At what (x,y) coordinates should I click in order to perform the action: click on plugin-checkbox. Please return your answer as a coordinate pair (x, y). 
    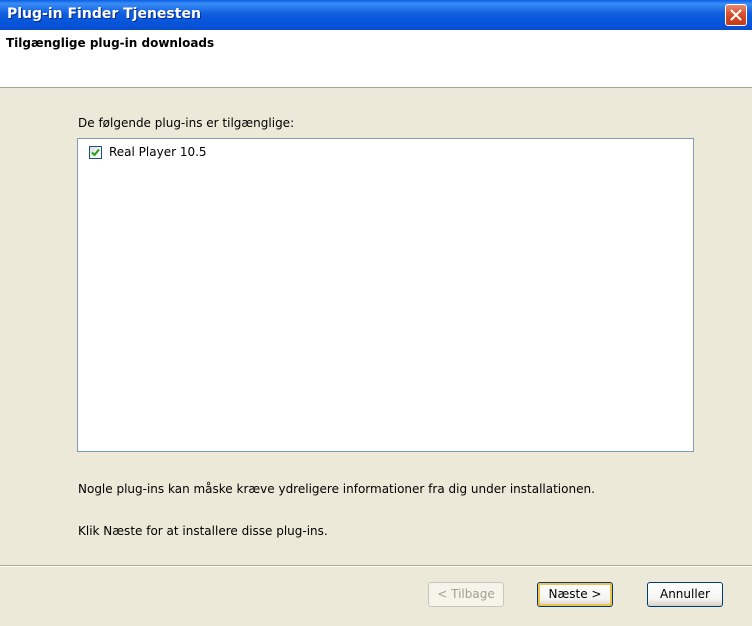
    Looking at the image, I should click on (95, 152).